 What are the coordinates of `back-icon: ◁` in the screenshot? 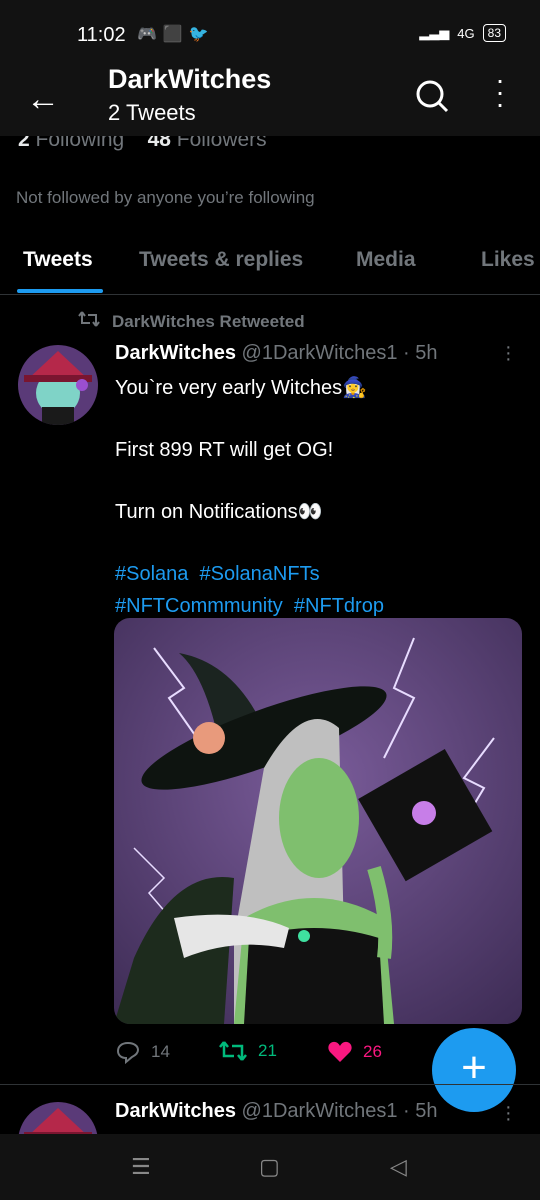 It's located at (398, 1167).